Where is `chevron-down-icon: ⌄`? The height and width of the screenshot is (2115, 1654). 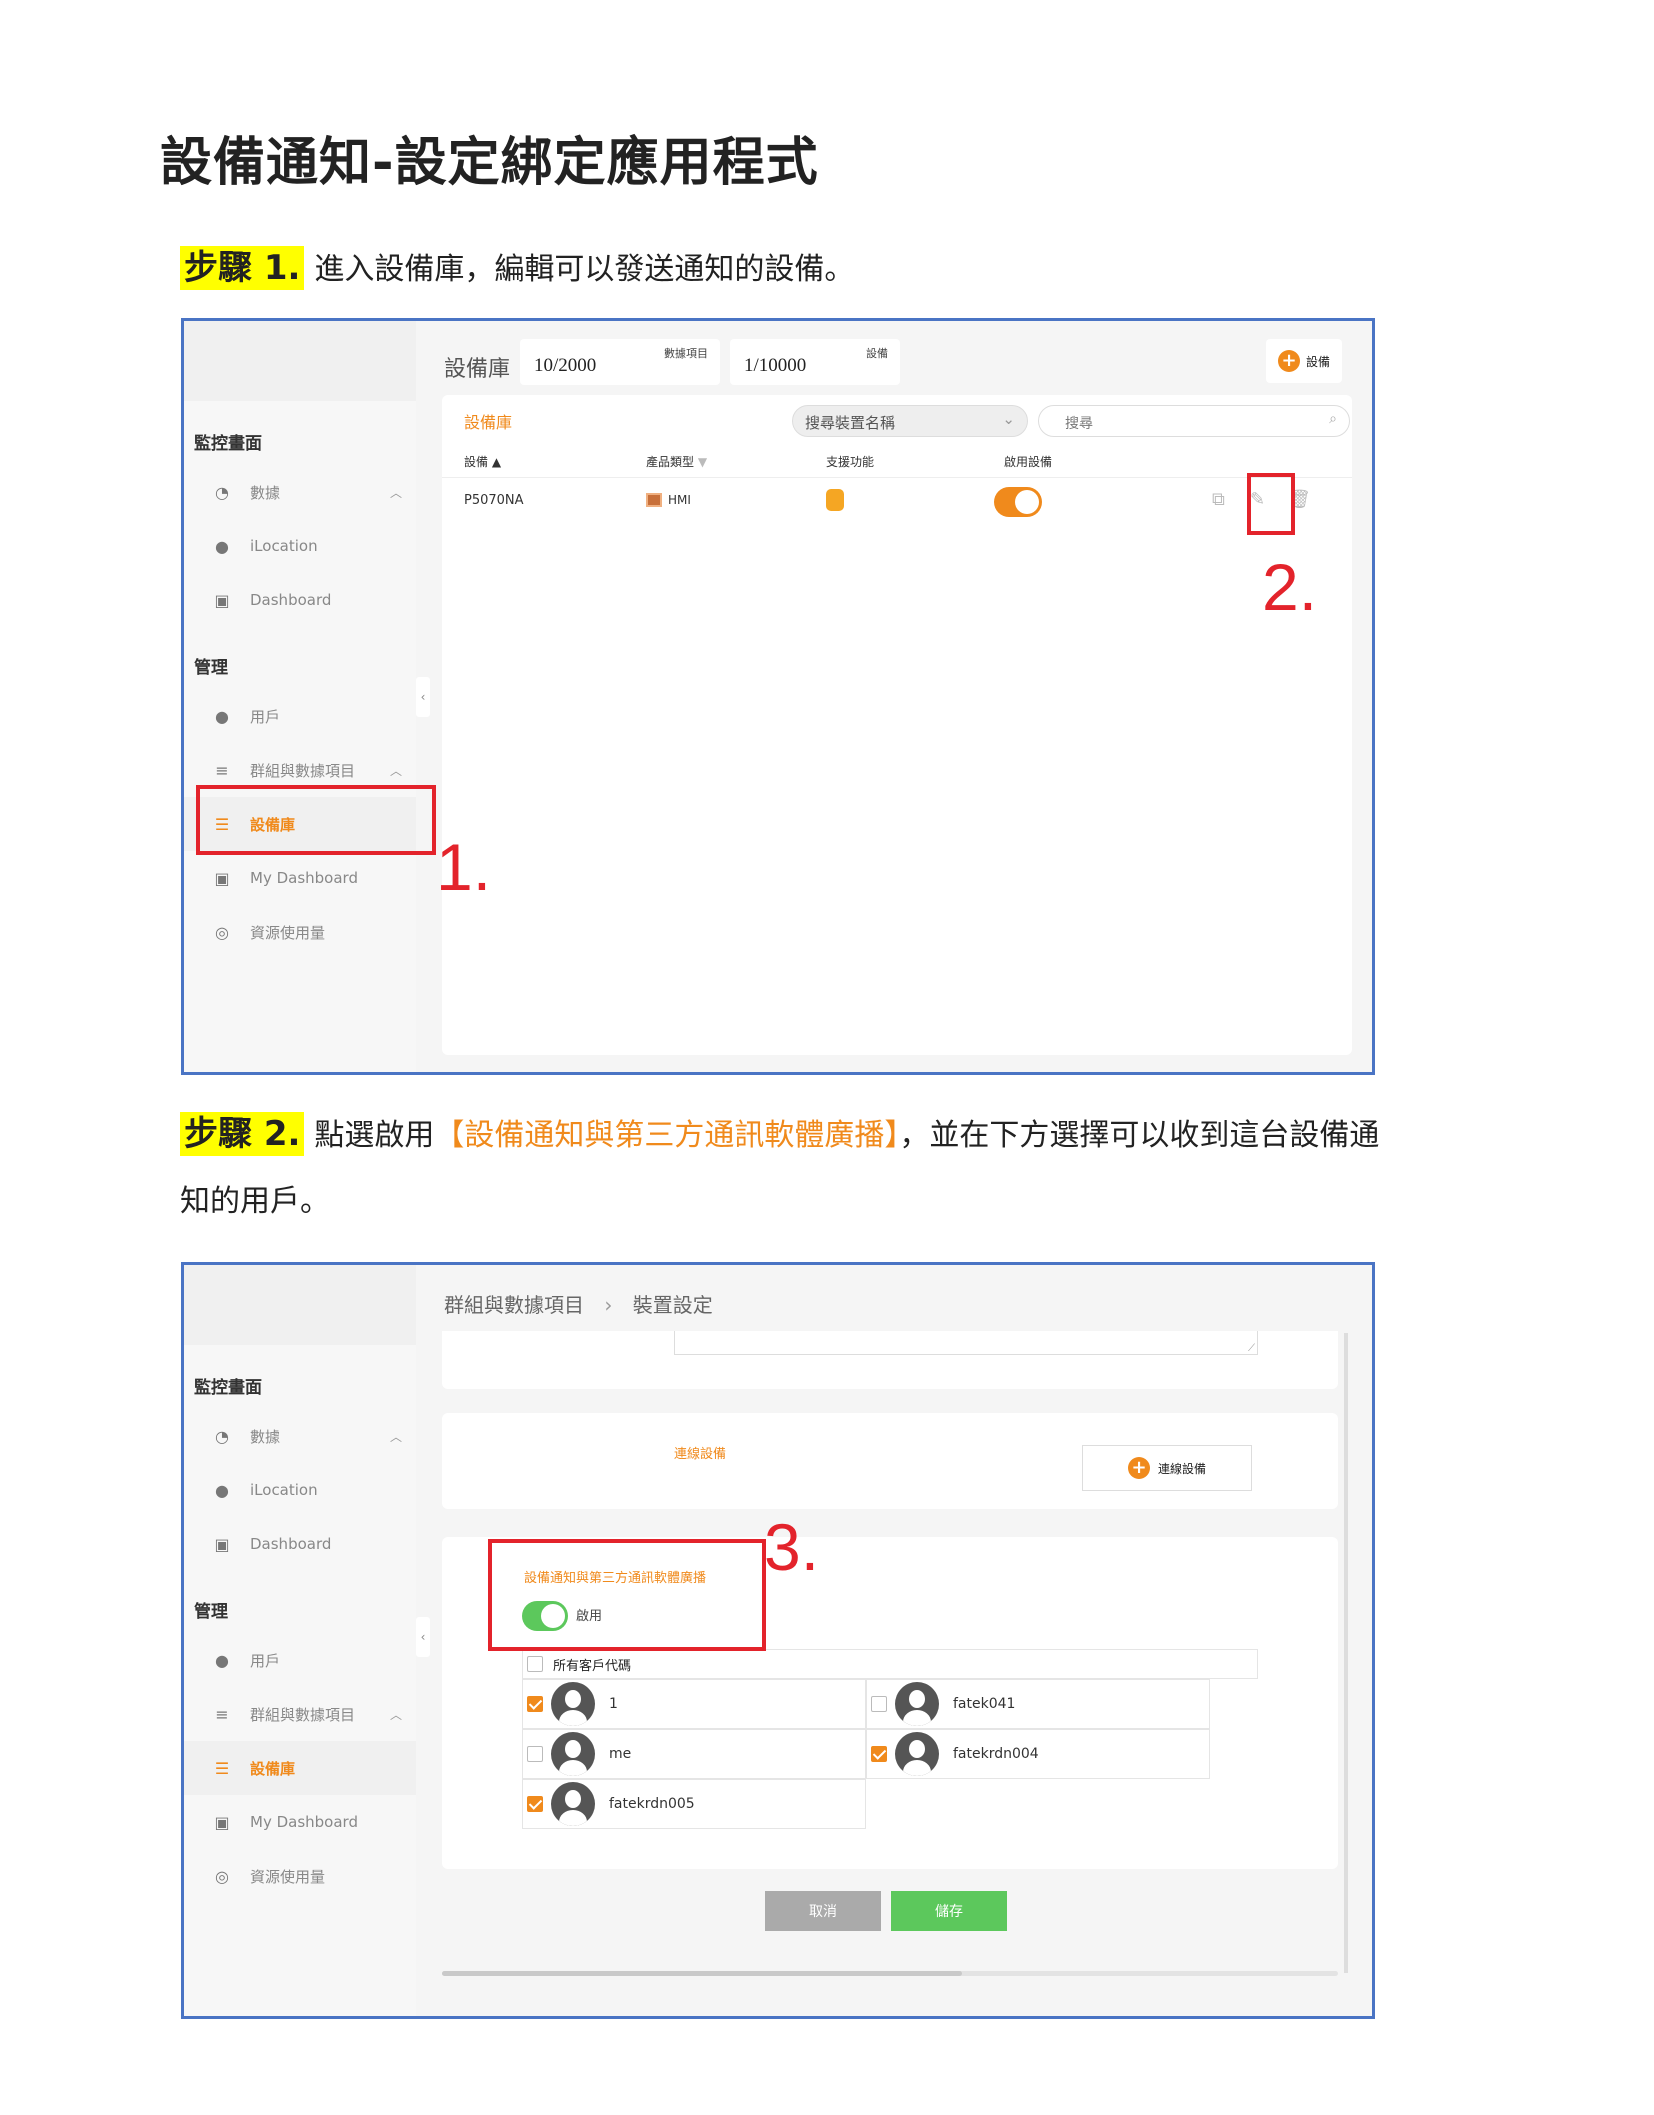 chevron-down-icon: ⌄ is located at coordinates (1008, 419).